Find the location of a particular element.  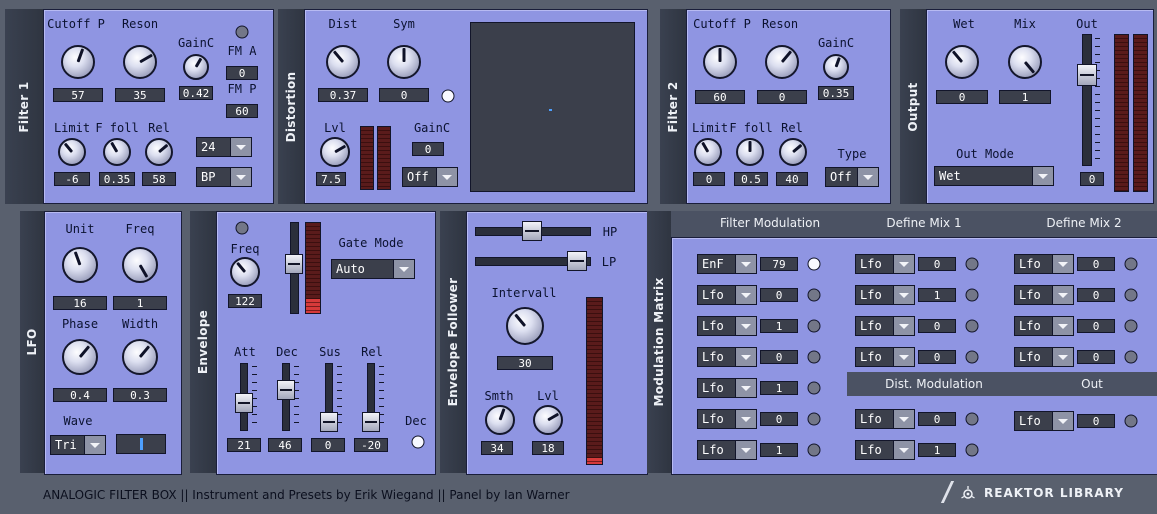

envelope-level-handle is located at coordinates (294, 264).